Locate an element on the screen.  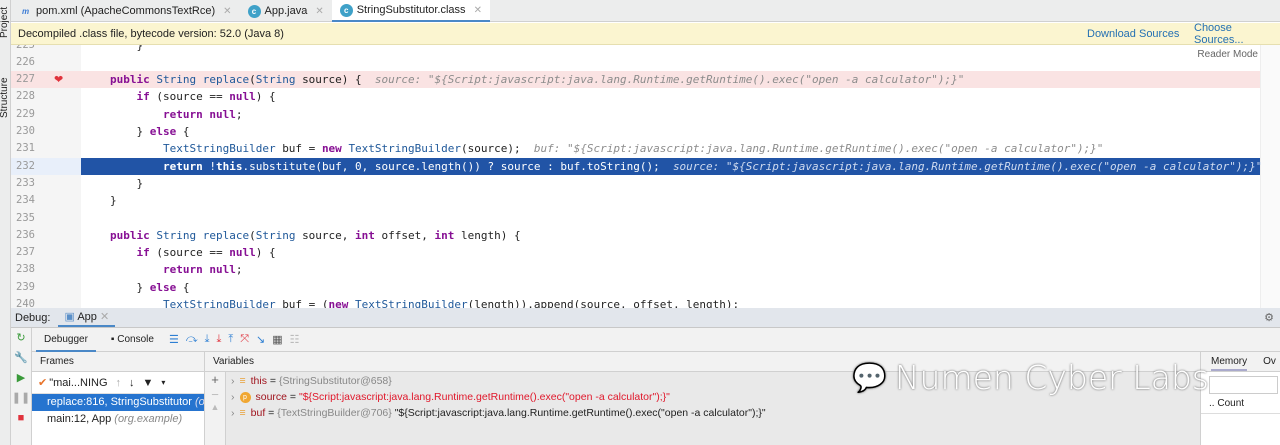
line-number: 228 is located at coordinates (28, 96).